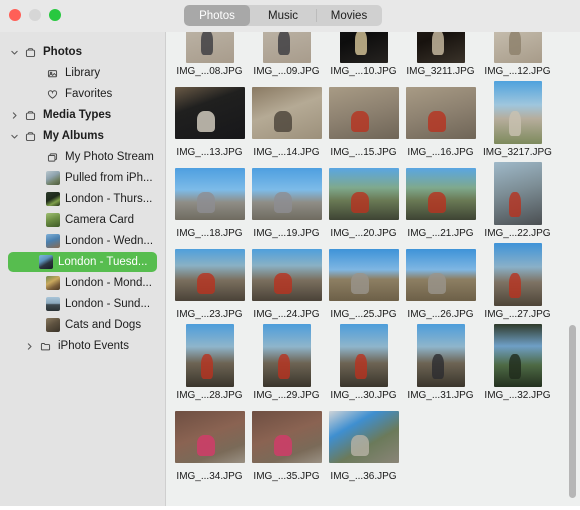  I want to click on close-button, so click(15, 15).